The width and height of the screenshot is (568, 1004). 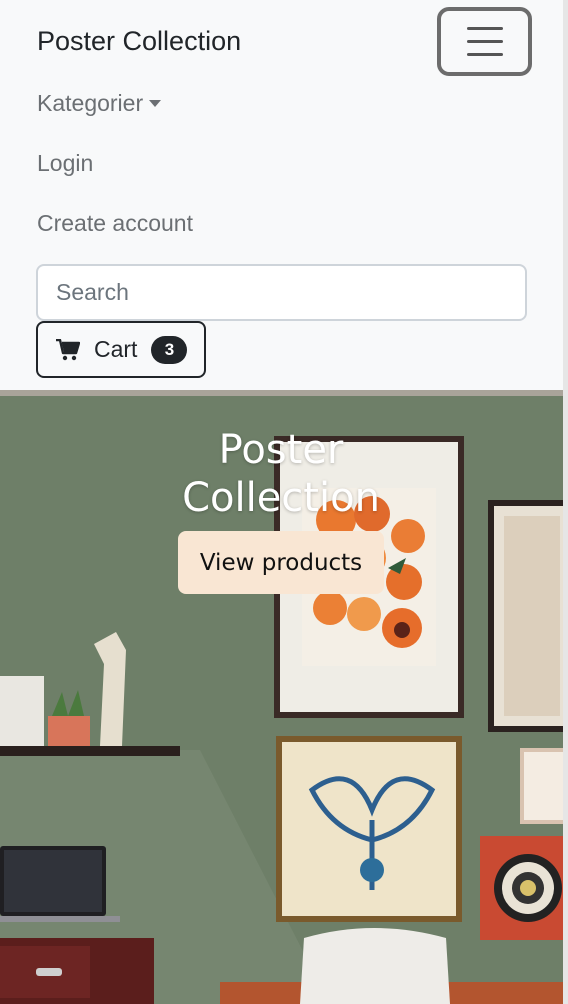 I want to click on nav-categories-label: Kategorier, so click(x=90, y=103).